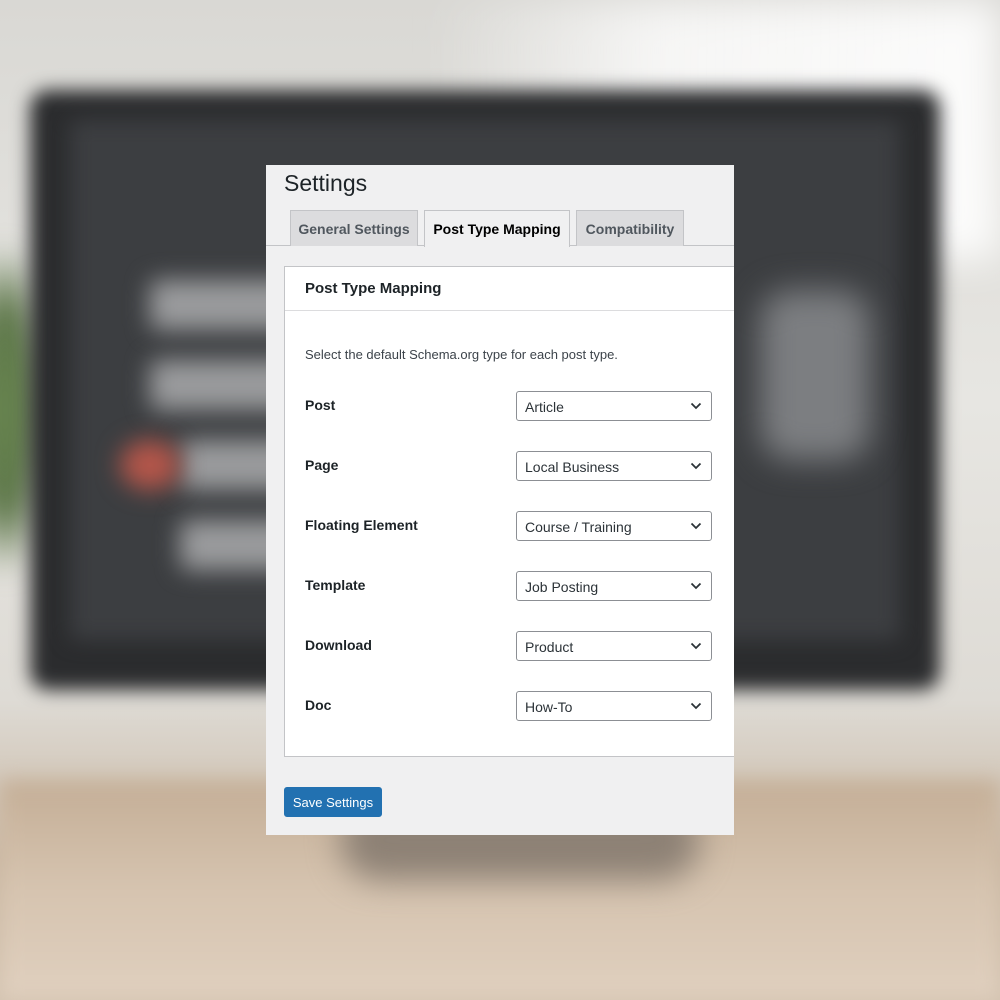 The height and width of the screenshot is (1000, 1000). I want to click on download-type-select: Product, so click(614, 646).